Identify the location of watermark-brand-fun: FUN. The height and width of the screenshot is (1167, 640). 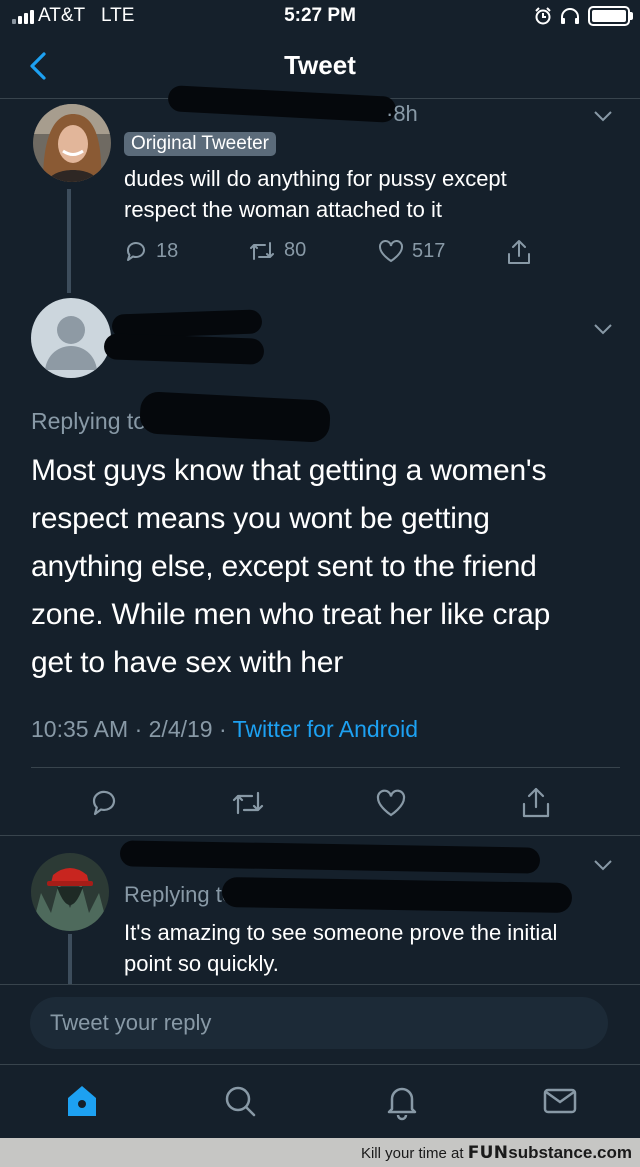
(488, 1153).